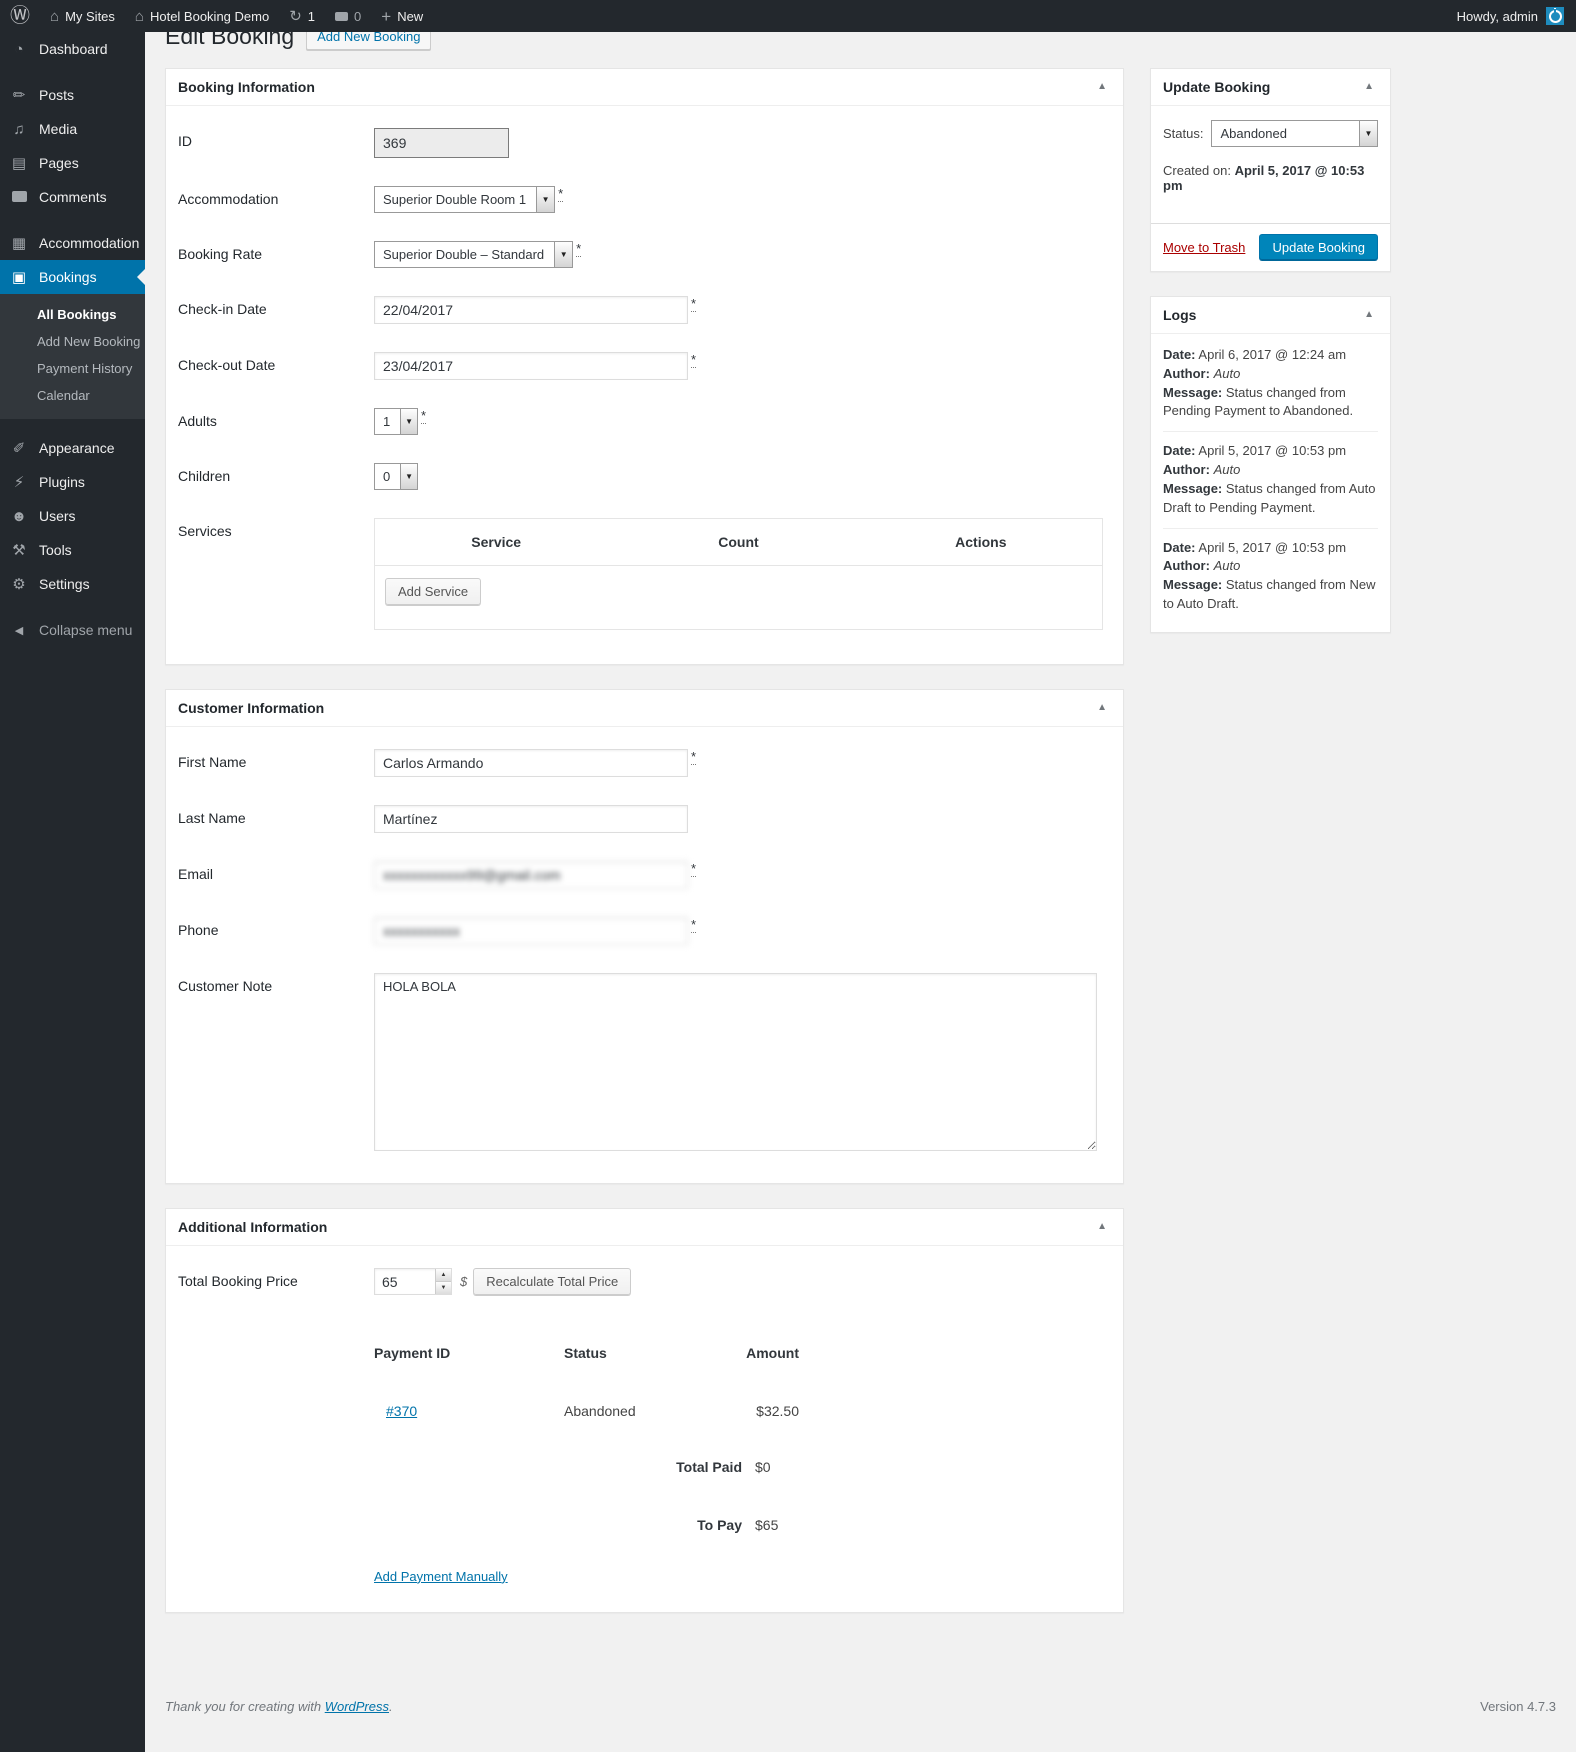 The width and height of the screenshot is (1576, 1752). What do you see at coordinates (474, 254) in the screenshot?
I see `booking-rate-select: Superior Double – Standard ▼` at bounding box center [474, 254].